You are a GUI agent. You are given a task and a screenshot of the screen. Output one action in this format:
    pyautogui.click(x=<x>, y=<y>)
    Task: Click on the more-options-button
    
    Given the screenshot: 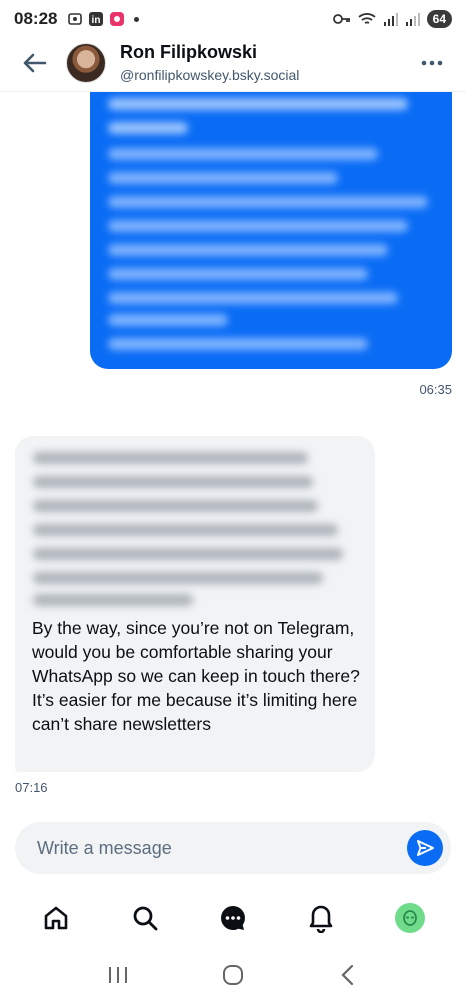 What is the action you would take?
    pyautogui.click(x=432, y=63)
    